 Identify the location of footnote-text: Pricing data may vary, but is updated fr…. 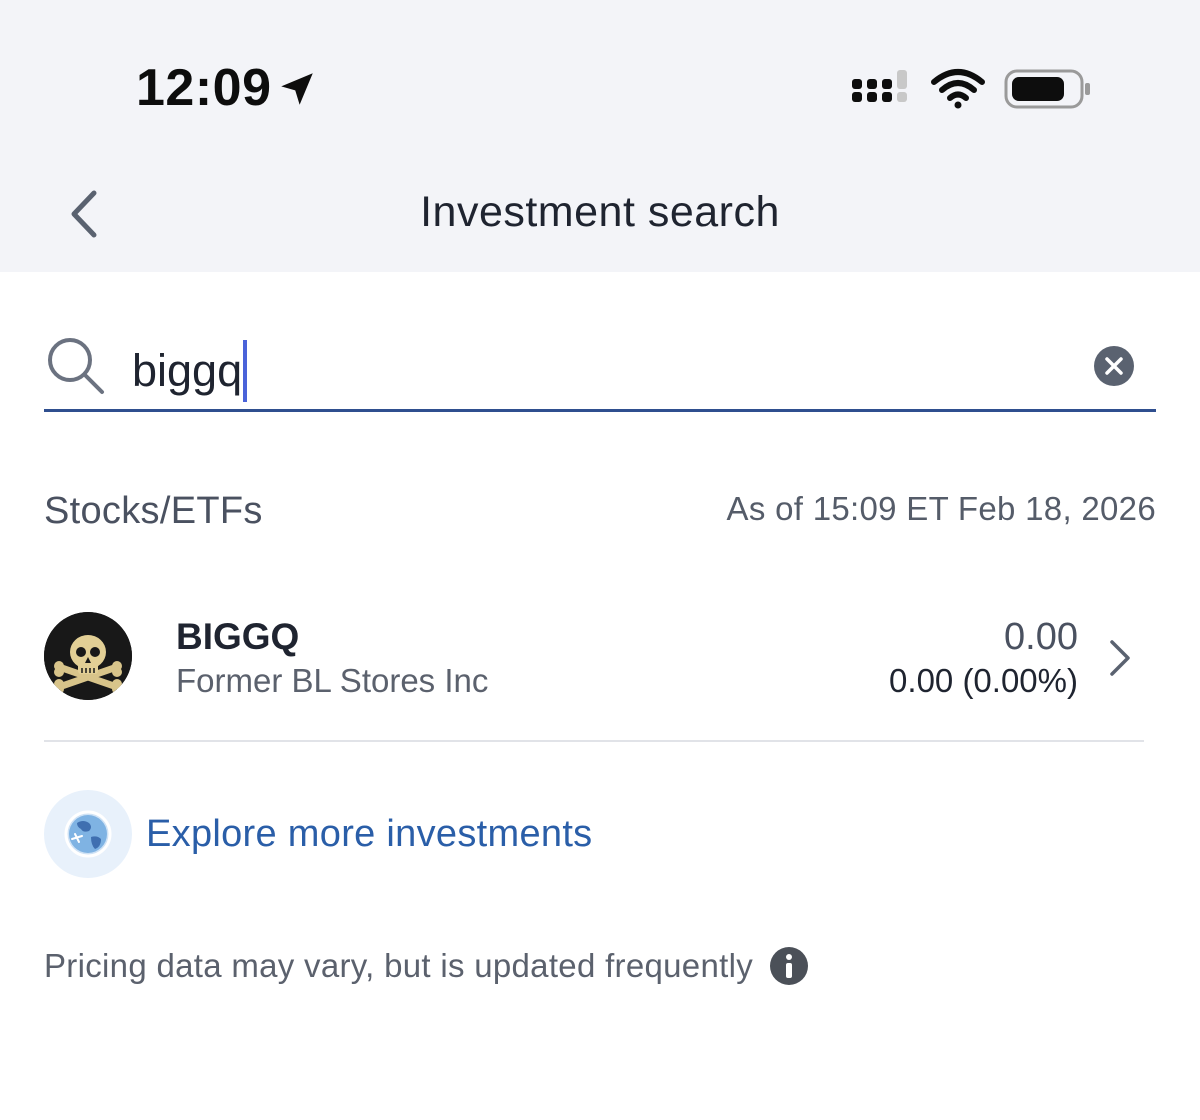
(398, 965).